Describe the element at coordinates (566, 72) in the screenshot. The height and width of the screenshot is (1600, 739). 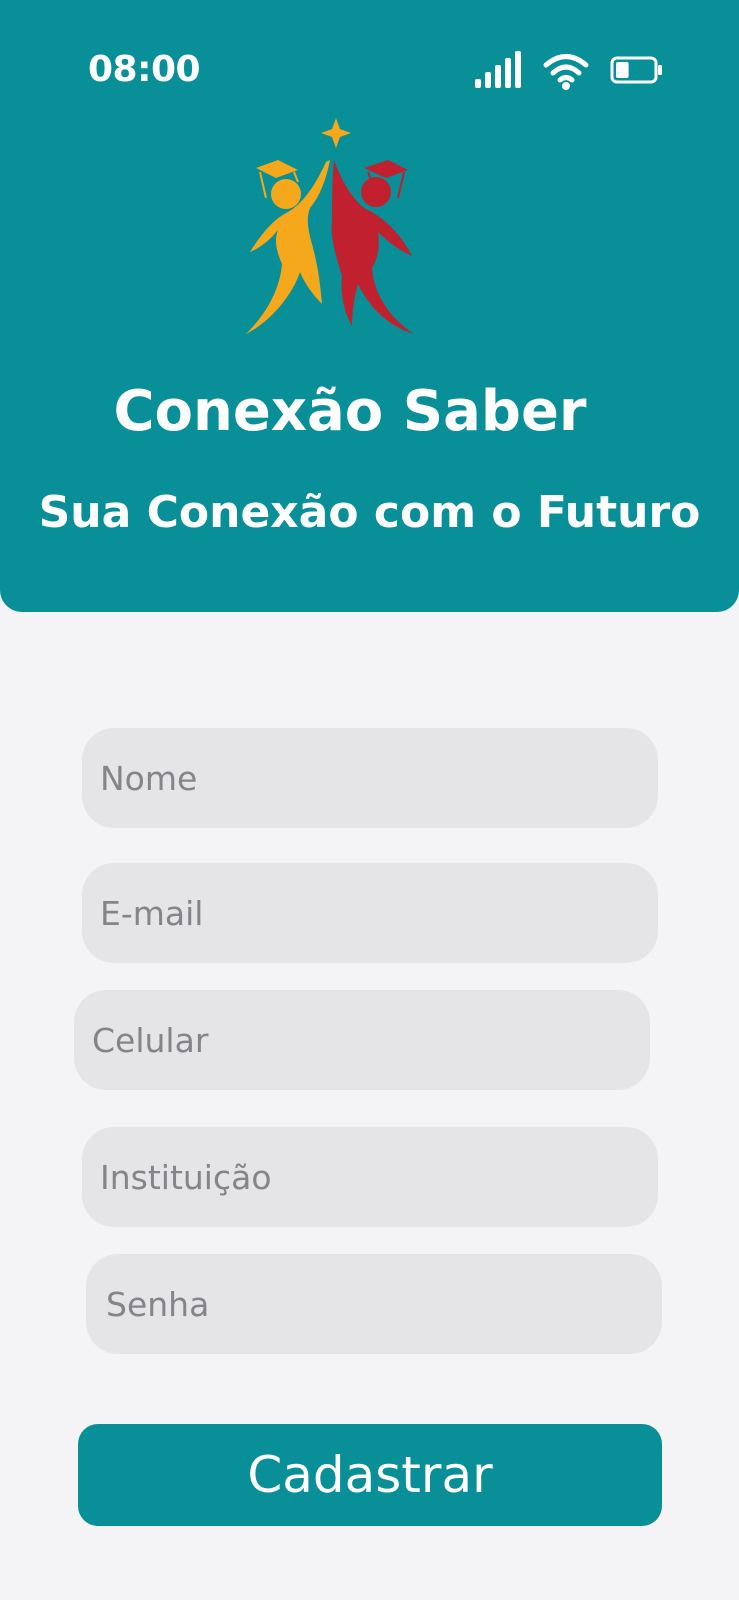
I see `wifi-icon` at that location.